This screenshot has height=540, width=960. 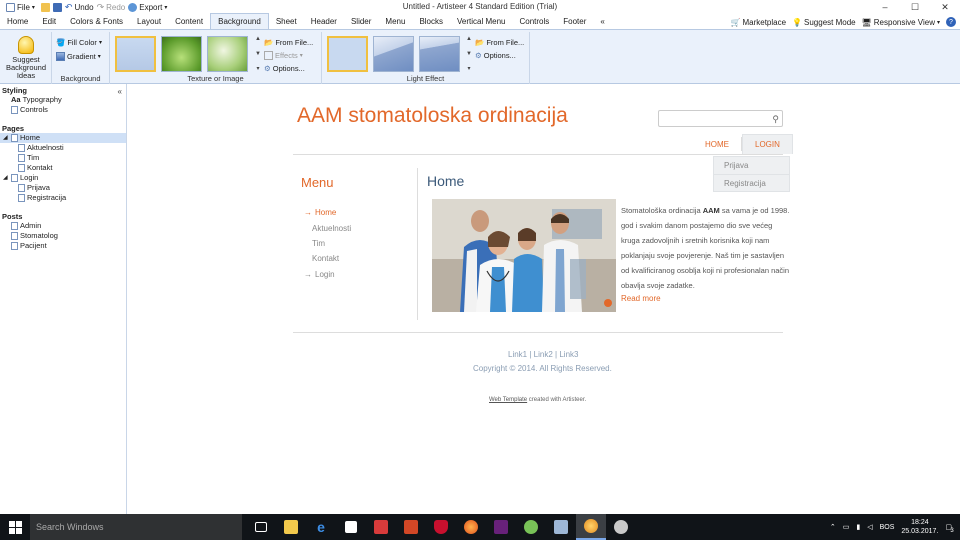 What do you see at coordinates (951, 22) in the screenshot?
I see `help-button: ?` at bounding box center [951, 22].